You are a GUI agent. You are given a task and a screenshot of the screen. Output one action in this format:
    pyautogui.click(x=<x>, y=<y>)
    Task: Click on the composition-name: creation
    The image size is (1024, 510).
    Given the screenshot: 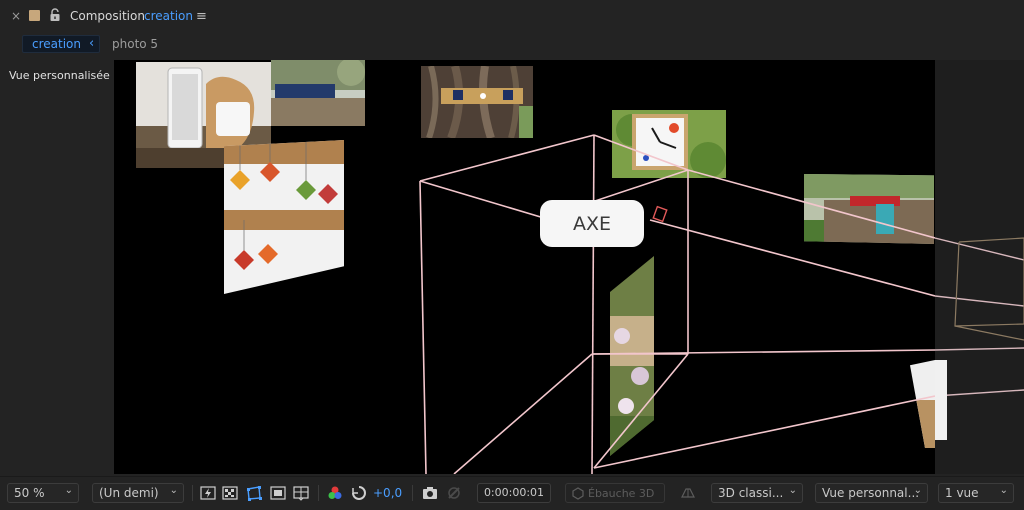 What is the action you would take?
    pyautogui.click(x=168, y=16)
    